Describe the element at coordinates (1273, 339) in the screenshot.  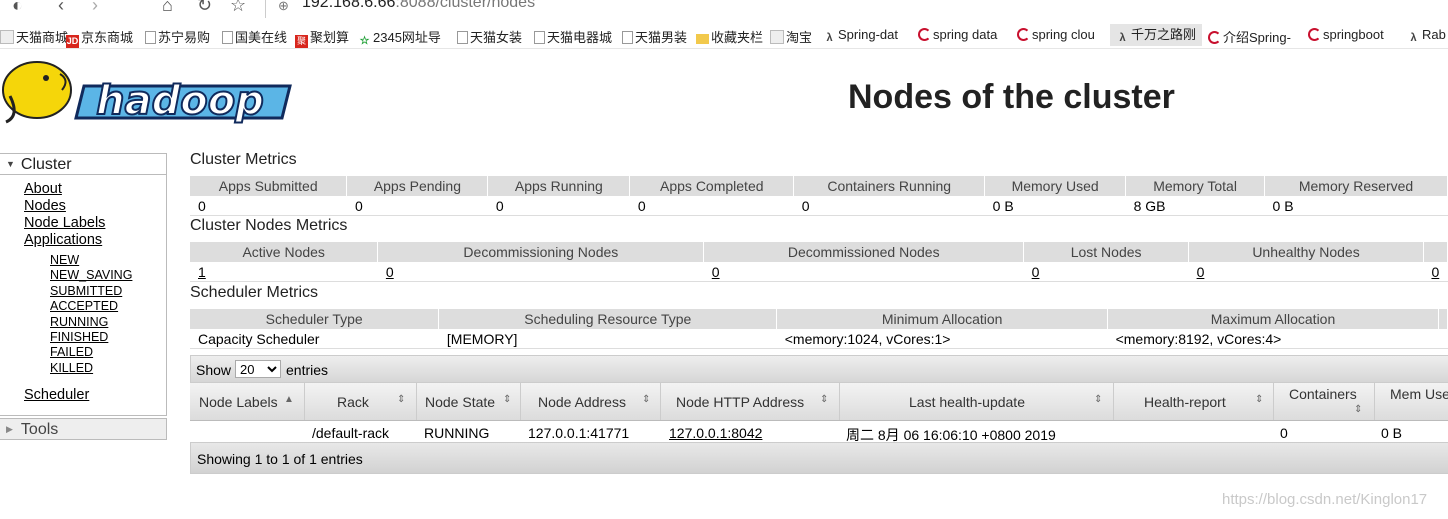
I see `maximum-allocation: <memory:8192, vCores:4>` at that location.